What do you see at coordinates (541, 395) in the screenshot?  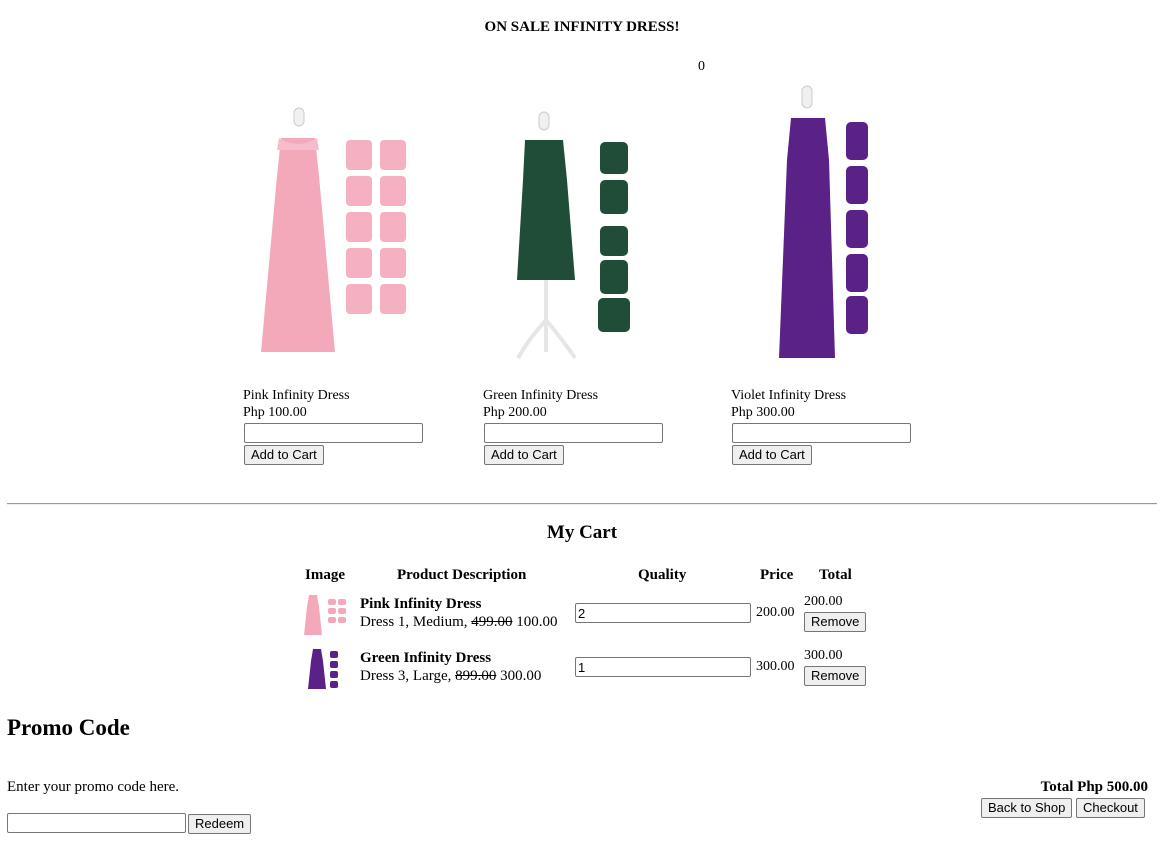 I see `product-name: Green Infinity Dress` at bounding box center [541, 395].